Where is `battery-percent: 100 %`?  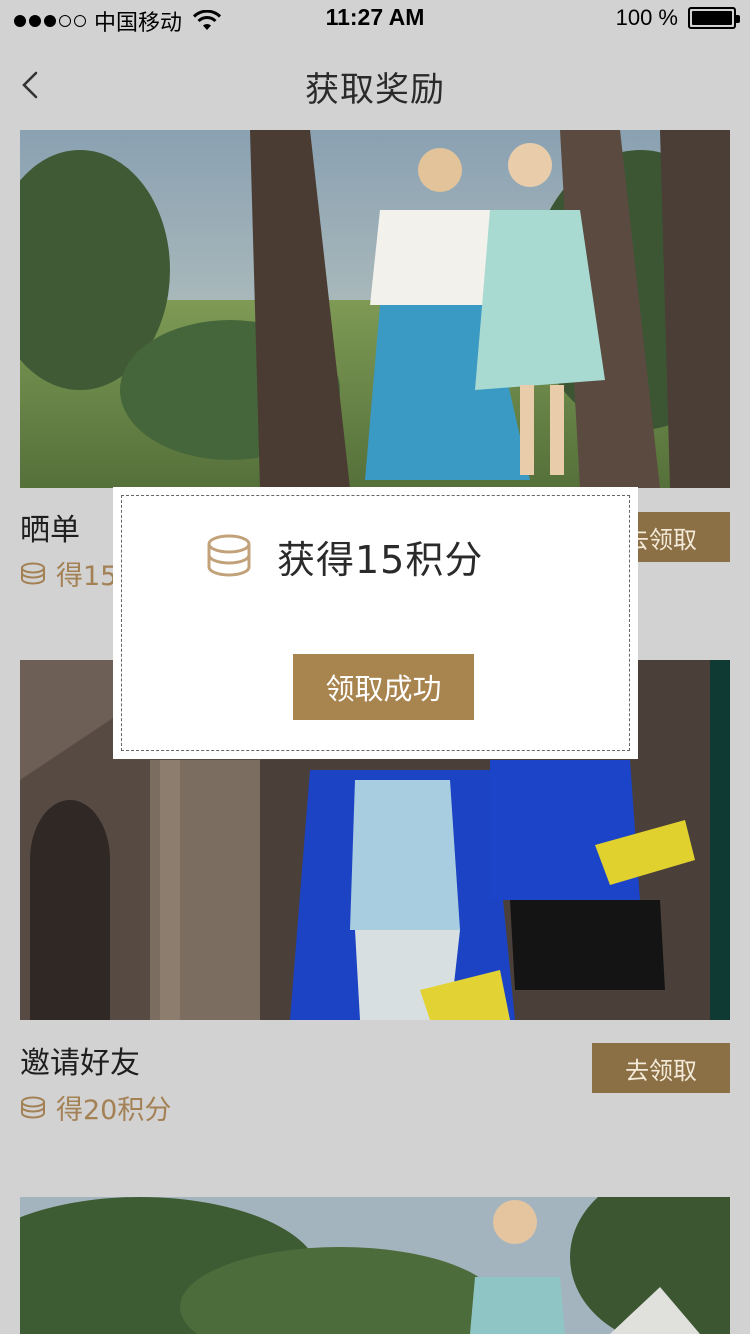
battery-percent: 100 % is located at coordinates (646, 17).